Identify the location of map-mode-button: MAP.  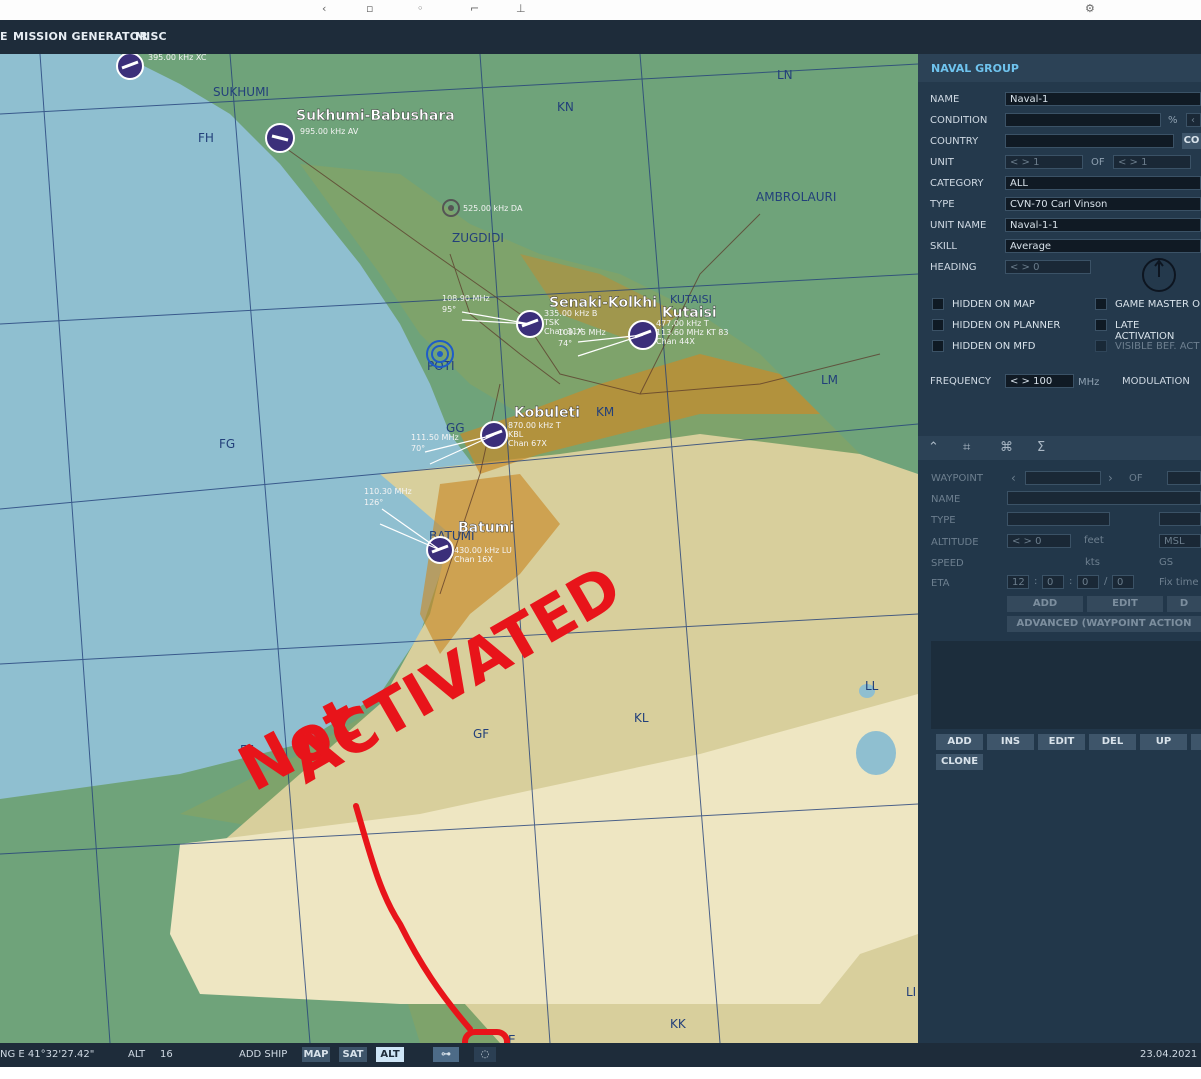
(316, 1054).